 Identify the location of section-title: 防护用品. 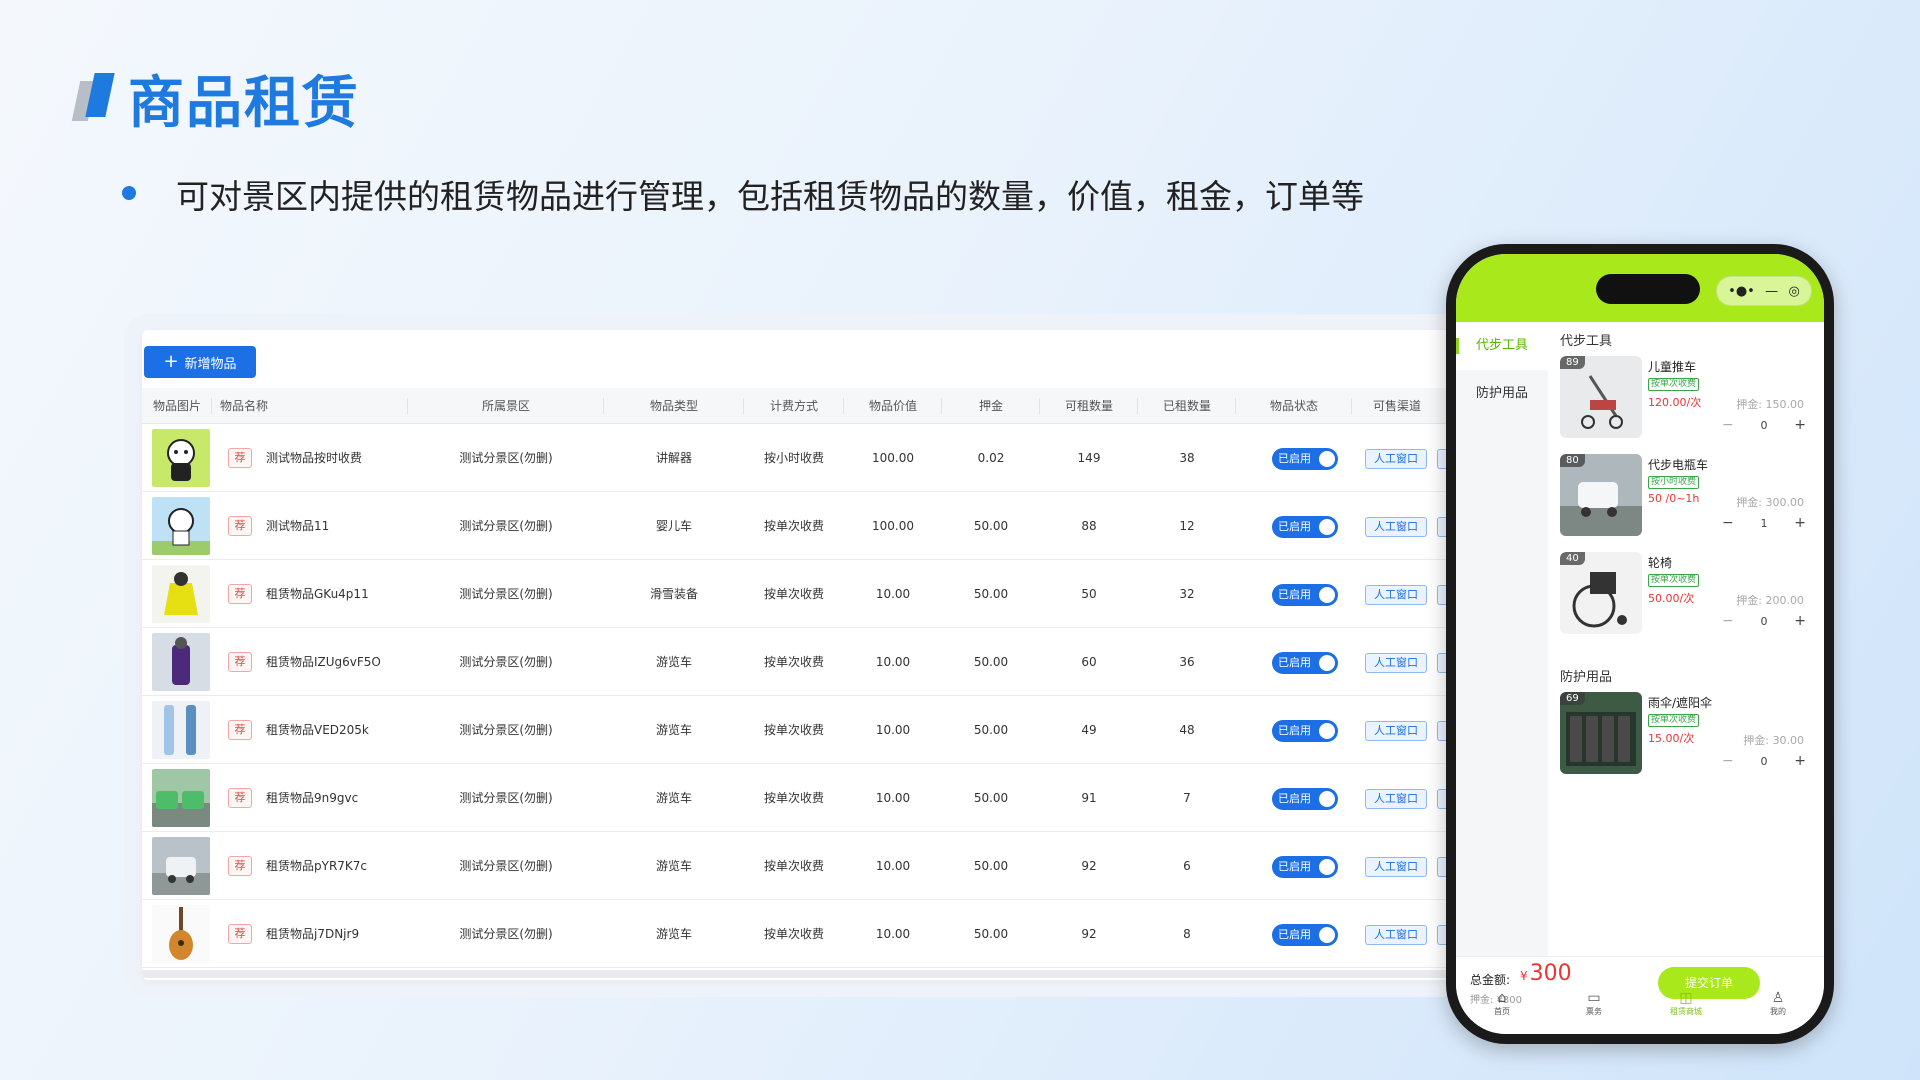
(1586, 677).